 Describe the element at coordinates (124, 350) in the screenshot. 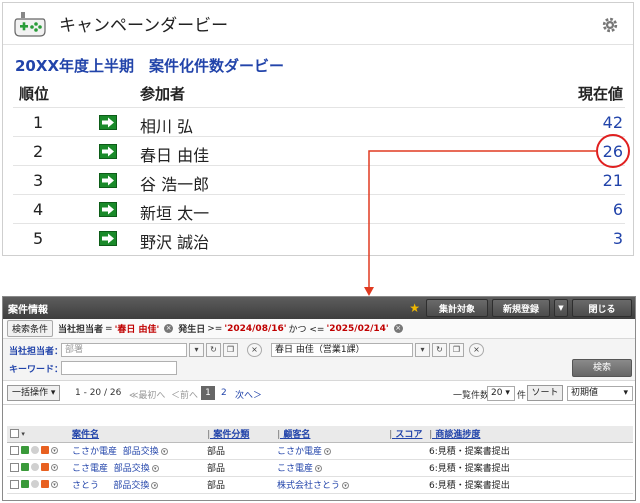

I see `department-input: 部署` at that location.